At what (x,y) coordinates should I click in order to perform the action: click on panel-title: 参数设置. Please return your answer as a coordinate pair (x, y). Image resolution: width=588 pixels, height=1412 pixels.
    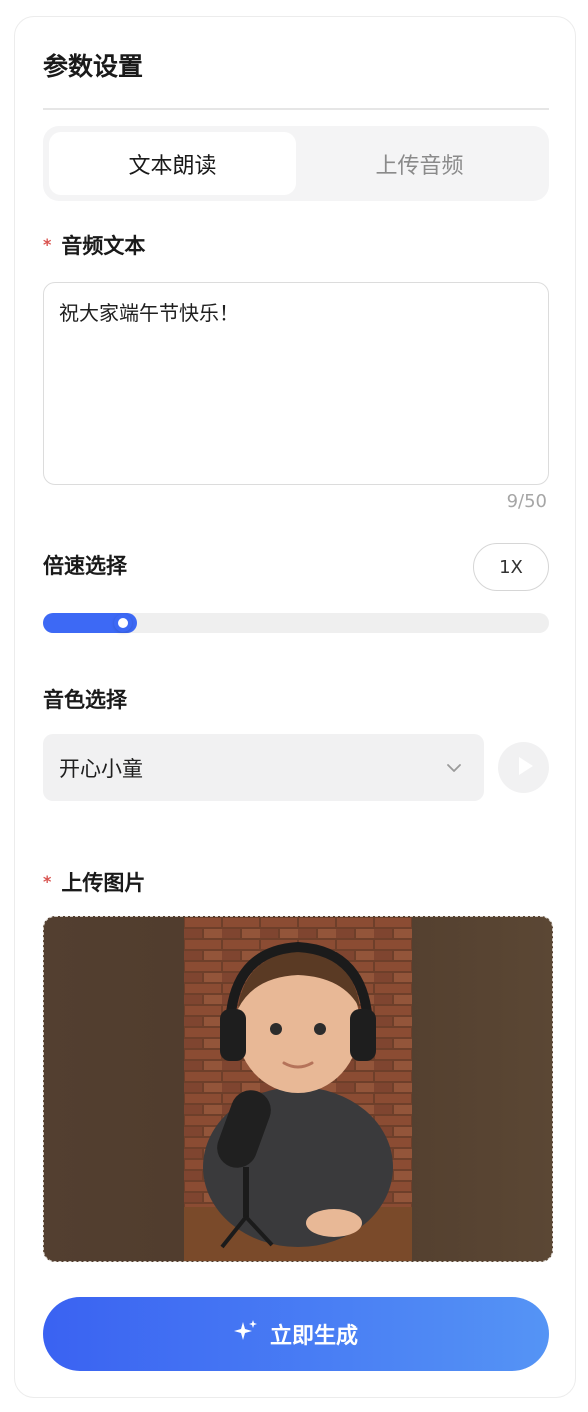
    Looking at the image, I should click on (93, 66).